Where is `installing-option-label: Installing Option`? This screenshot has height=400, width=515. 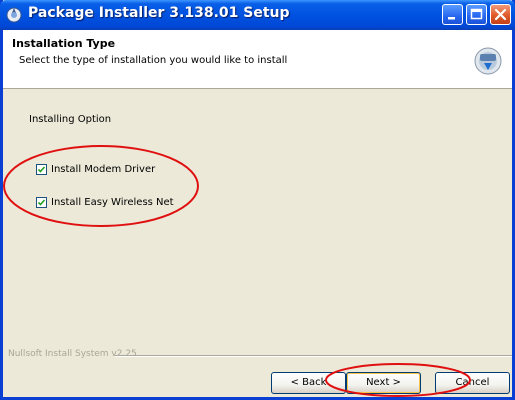
installing-option-label: Installing Option is located at coordinates (70, 119).